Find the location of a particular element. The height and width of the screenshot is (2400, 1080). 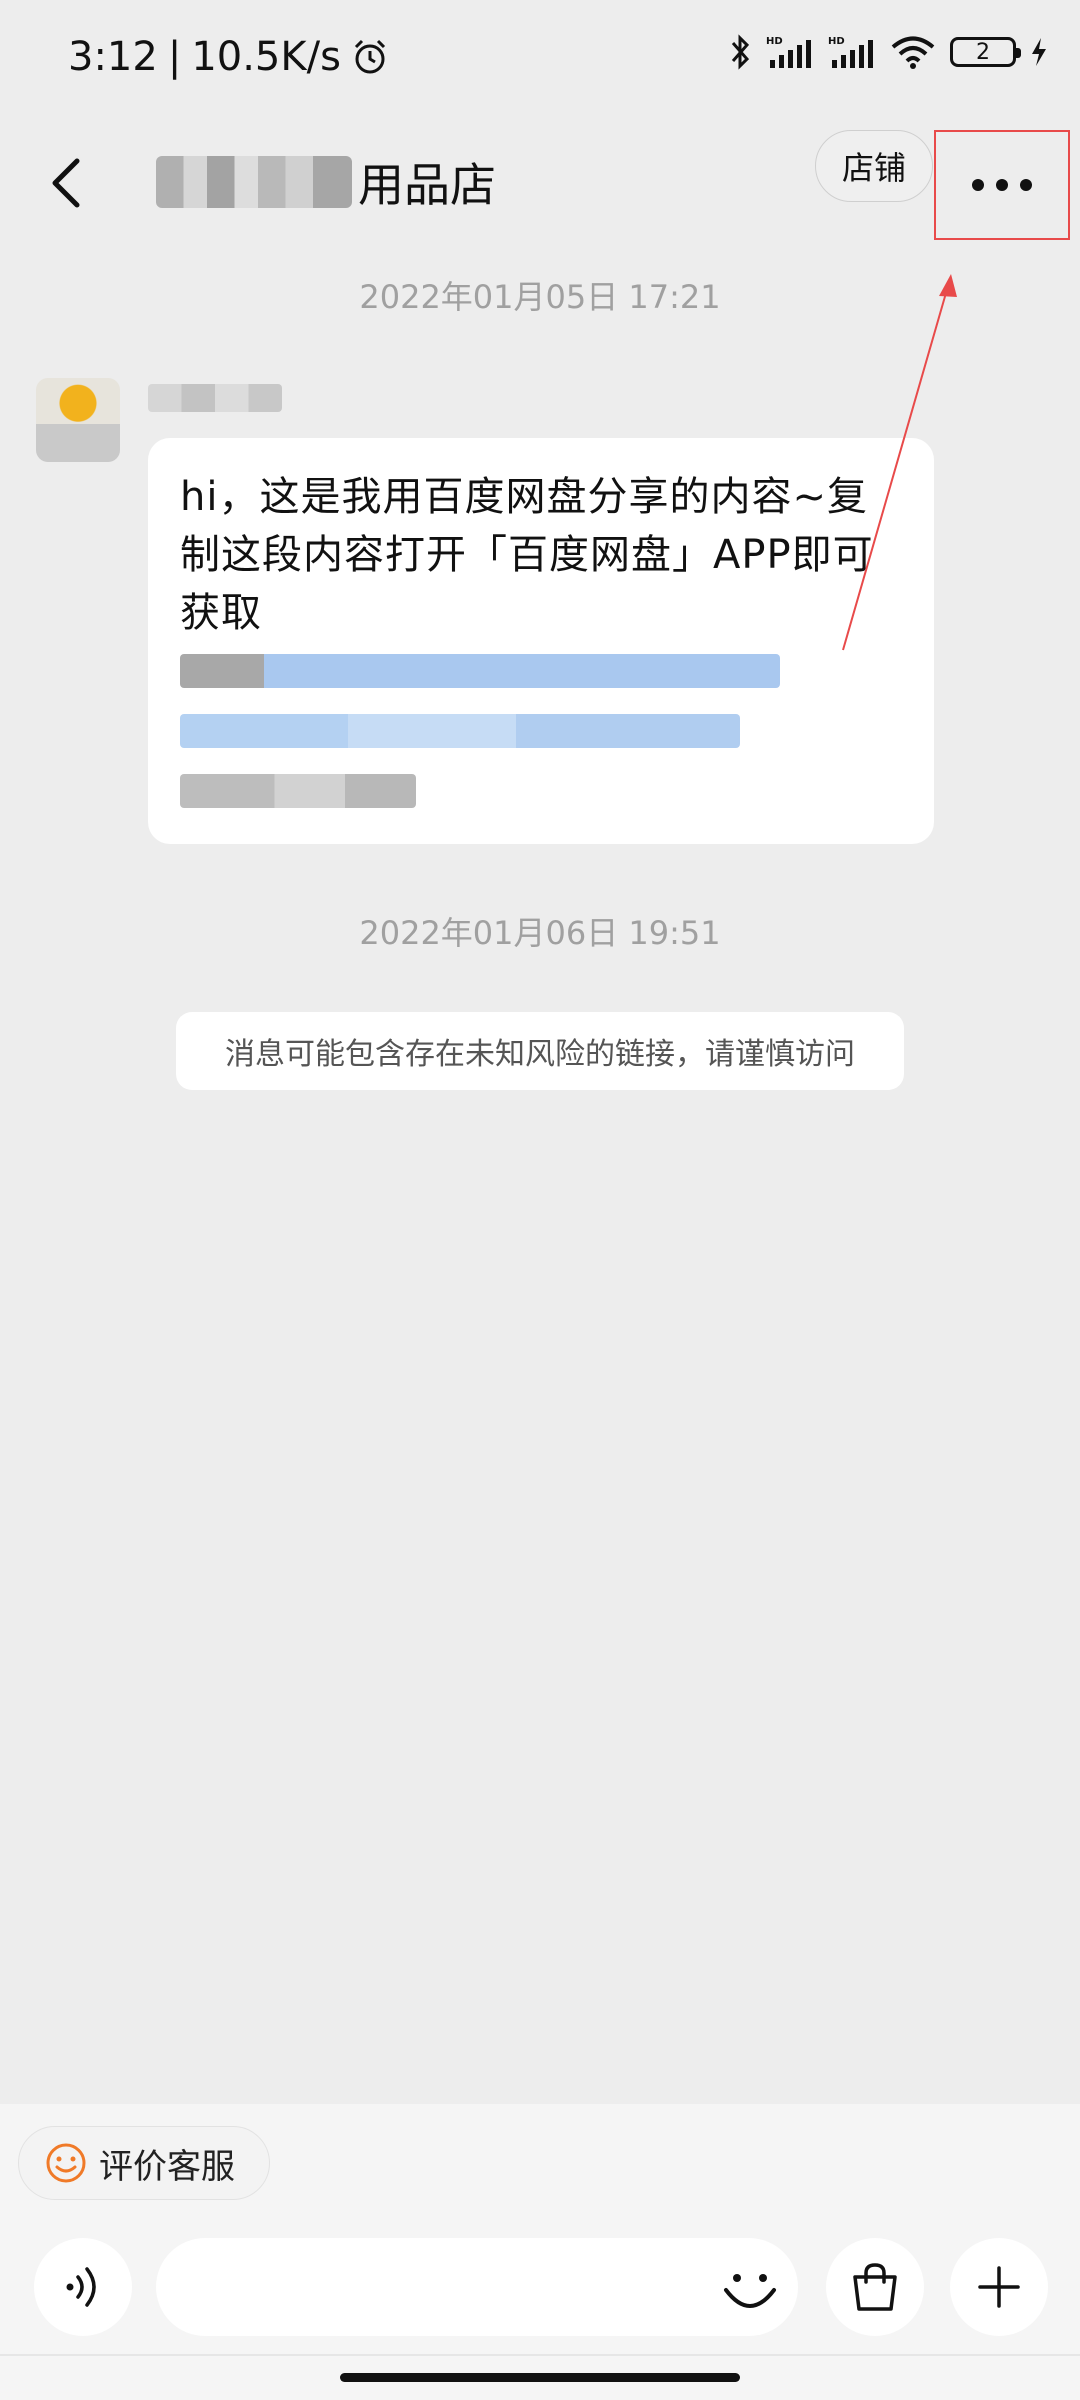

back-button is located at coordinates (66, 183).